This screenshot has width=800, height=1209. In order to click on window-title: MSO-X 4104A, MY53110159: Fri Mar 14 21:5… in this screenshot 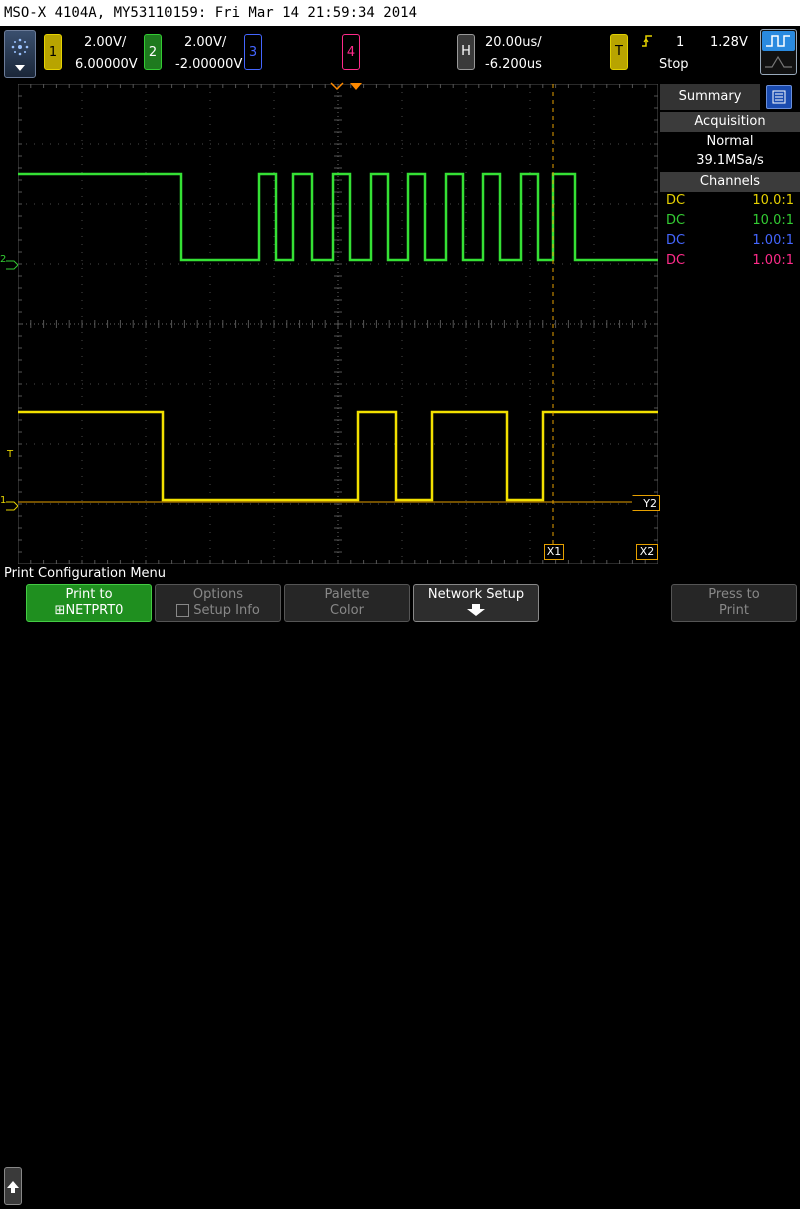, I will do `click(400, 13)`.